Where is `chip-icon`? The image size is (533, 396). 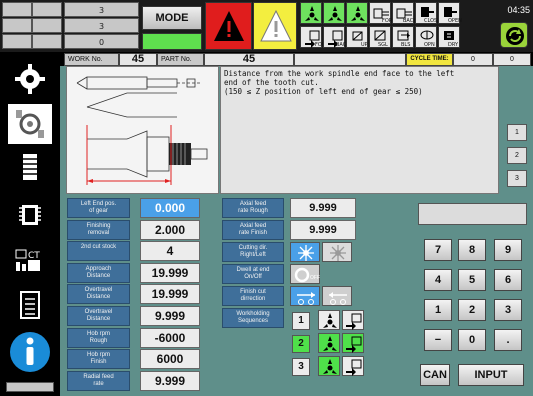 chip-icon is located at coordinates (30, 215).